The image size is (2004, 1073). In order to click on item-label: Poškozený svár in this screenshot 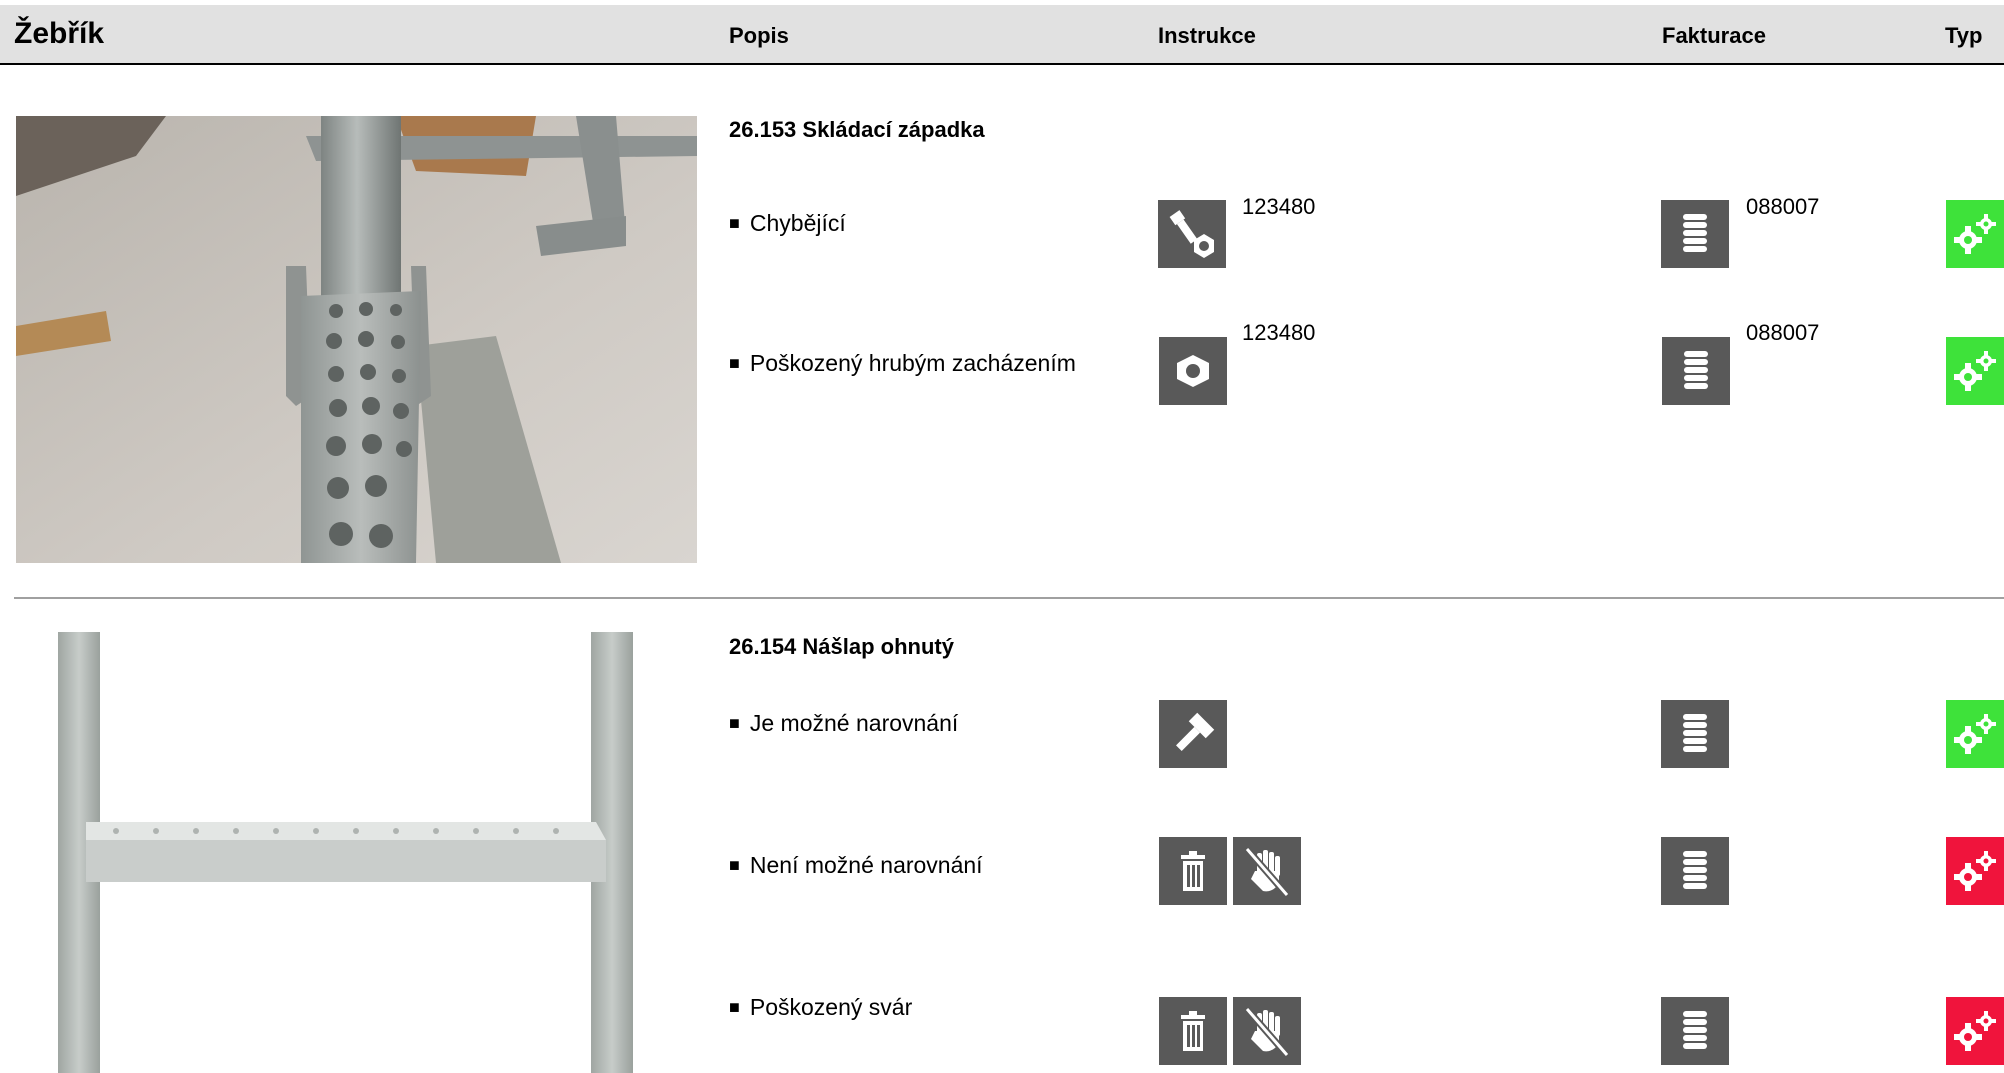, I will do `click(831, 1007)`.